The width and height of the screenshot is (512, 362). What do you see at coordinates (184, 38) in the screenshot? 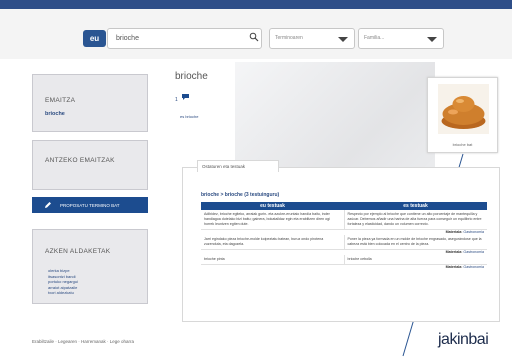
I see `search-input: brioche` at bounding box center [184, 38].